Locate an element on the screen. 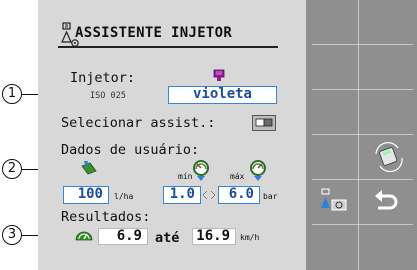 The width and height of the screenshot is (417, 270). range-link-icon is located at coordinates (209, 195).